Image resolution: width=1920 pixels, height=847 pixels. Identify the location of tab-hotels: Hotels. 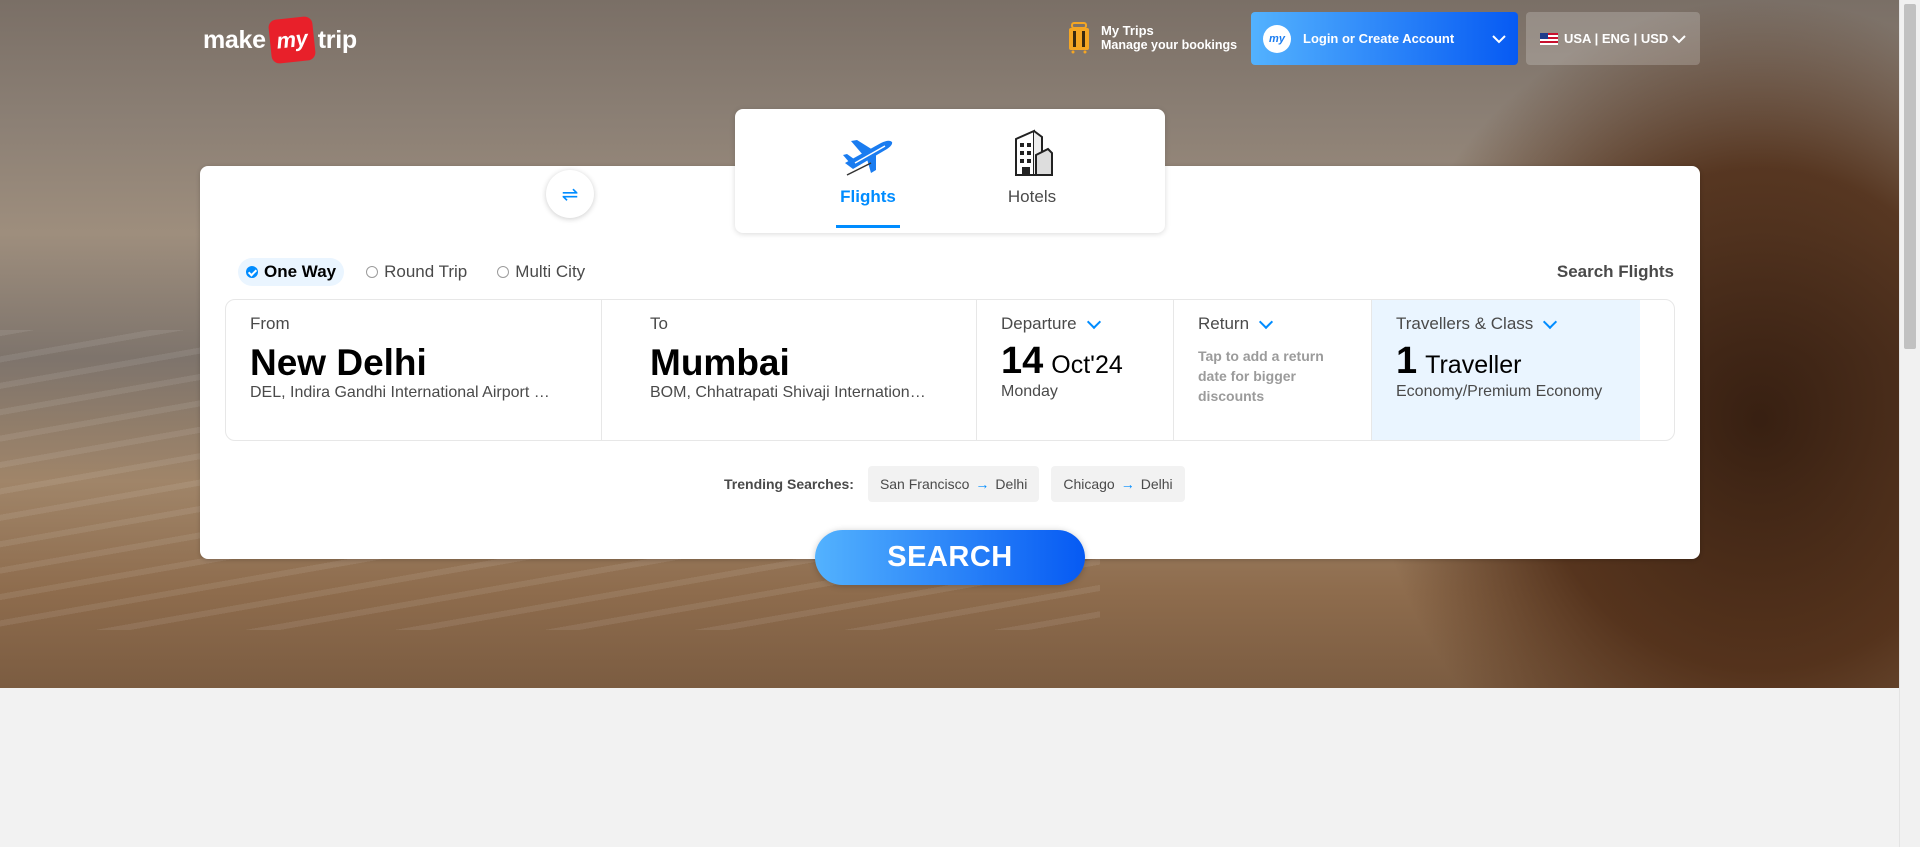
(1032, 167).